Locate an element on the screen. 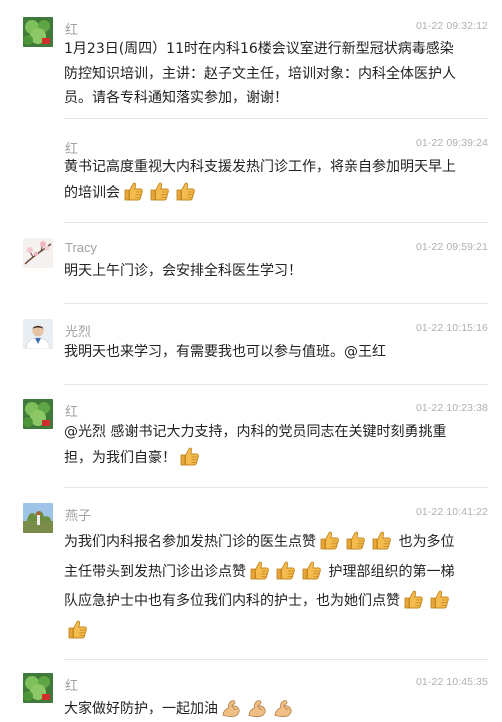 Image resolution: width=502 pixels, height=722 pixels. timestamp: 01-22 10:23:38 is located at coordinates (451, 408).